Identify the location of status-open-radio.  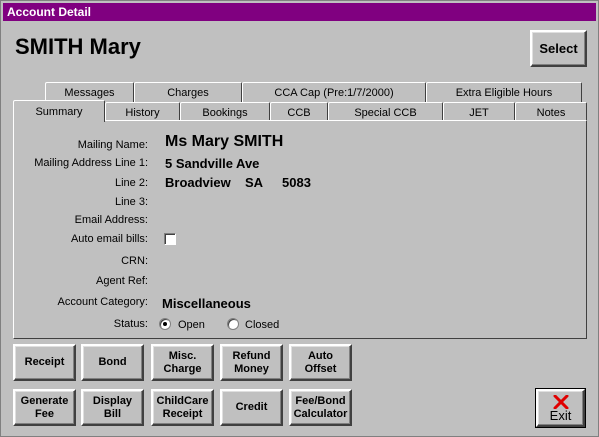
(165, 324).